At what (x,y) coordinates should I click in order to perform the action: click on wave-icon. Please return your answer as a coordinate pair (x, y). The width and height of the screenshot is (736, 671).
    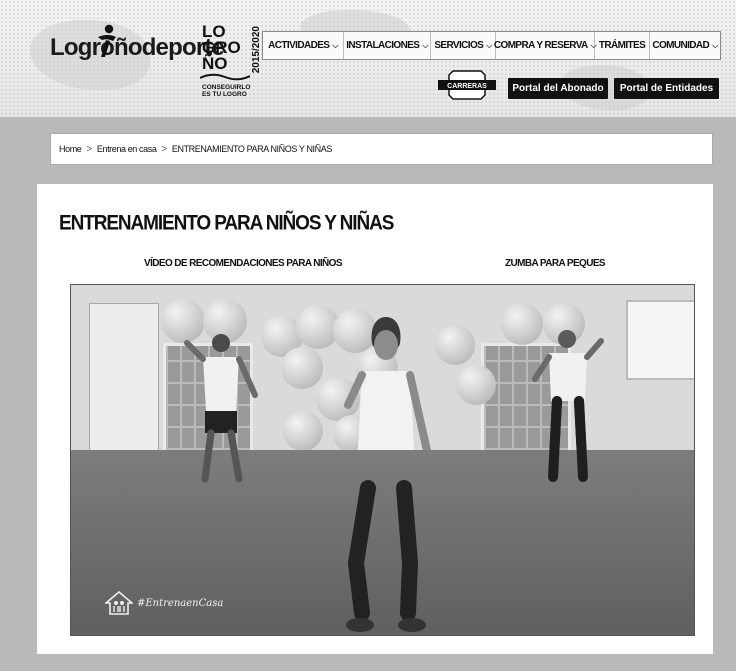
    Looking at the image, I should click on (225, 77).